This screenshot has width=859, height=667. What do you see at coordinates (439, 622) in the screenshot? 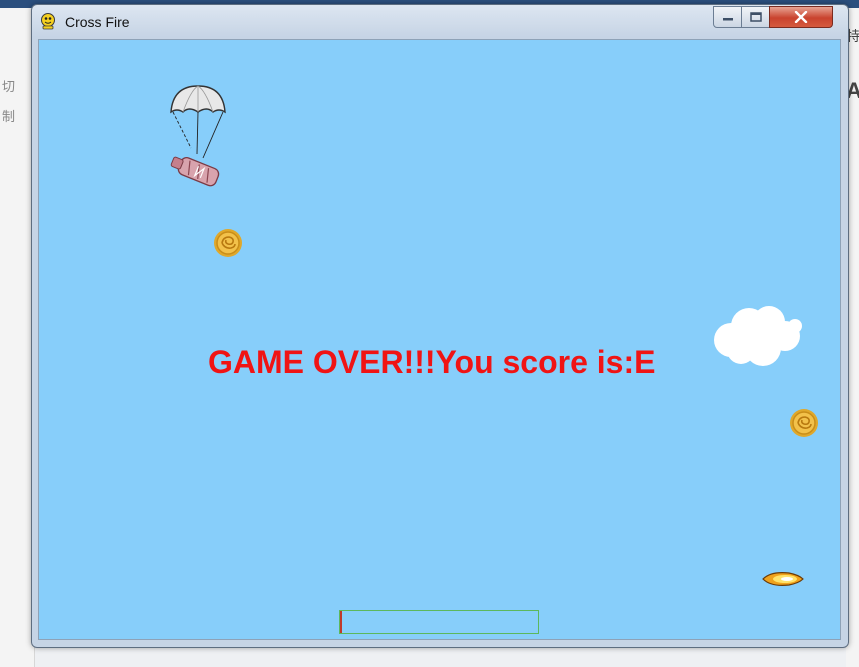
I see `health-bar` at bounding box center [439, 622].